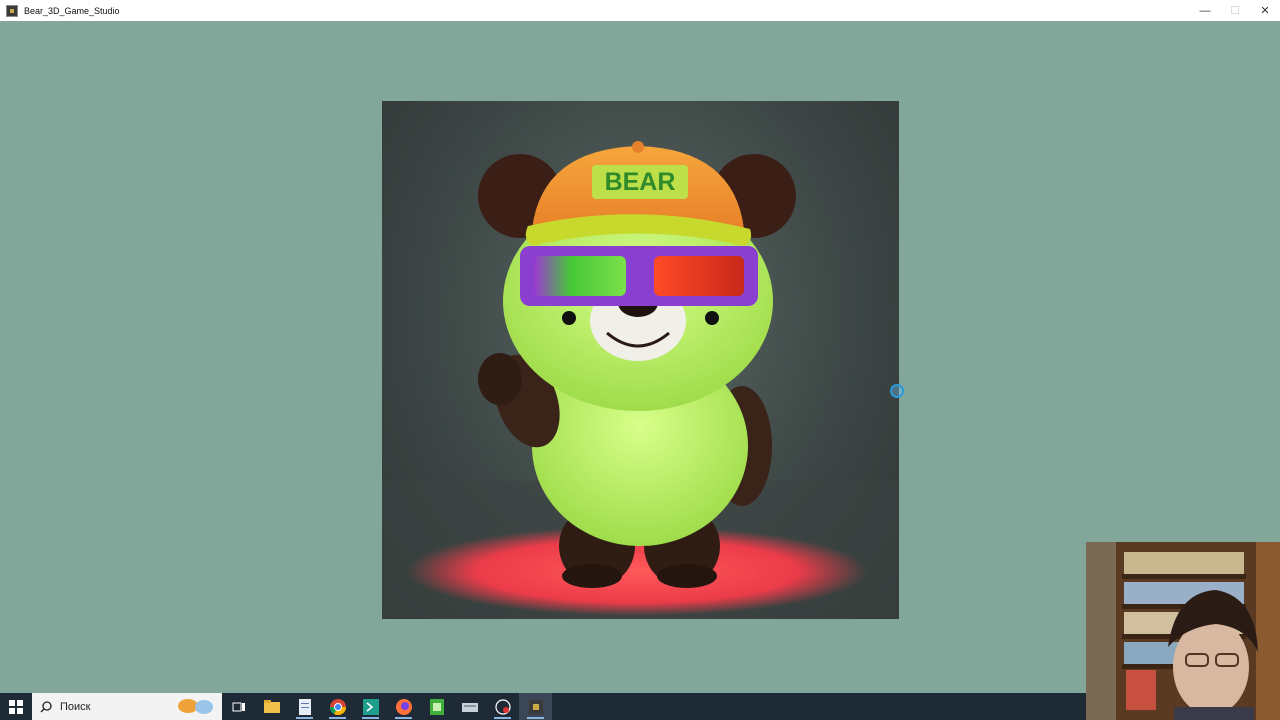 The width and height of the screenshot is (1280, 720). Describe the element at coordinates (46, 706) in the screenshot. I see `search-icon` at that location.